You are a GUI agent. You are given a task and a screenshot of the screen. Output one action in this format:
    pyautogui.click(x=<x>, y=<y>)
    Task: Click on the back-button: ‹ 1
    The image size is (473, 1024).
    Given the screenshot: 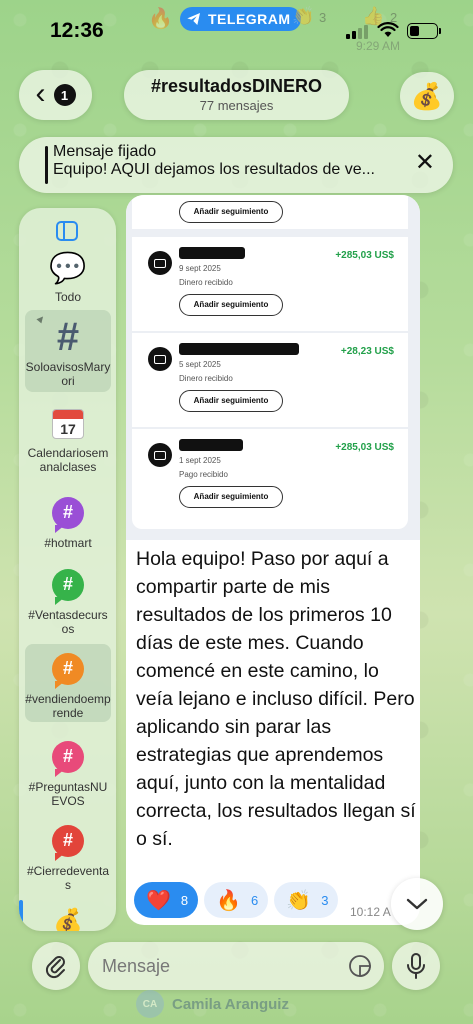 What is the action you would take?
    pyautogui.click(x=55, y=95)
    